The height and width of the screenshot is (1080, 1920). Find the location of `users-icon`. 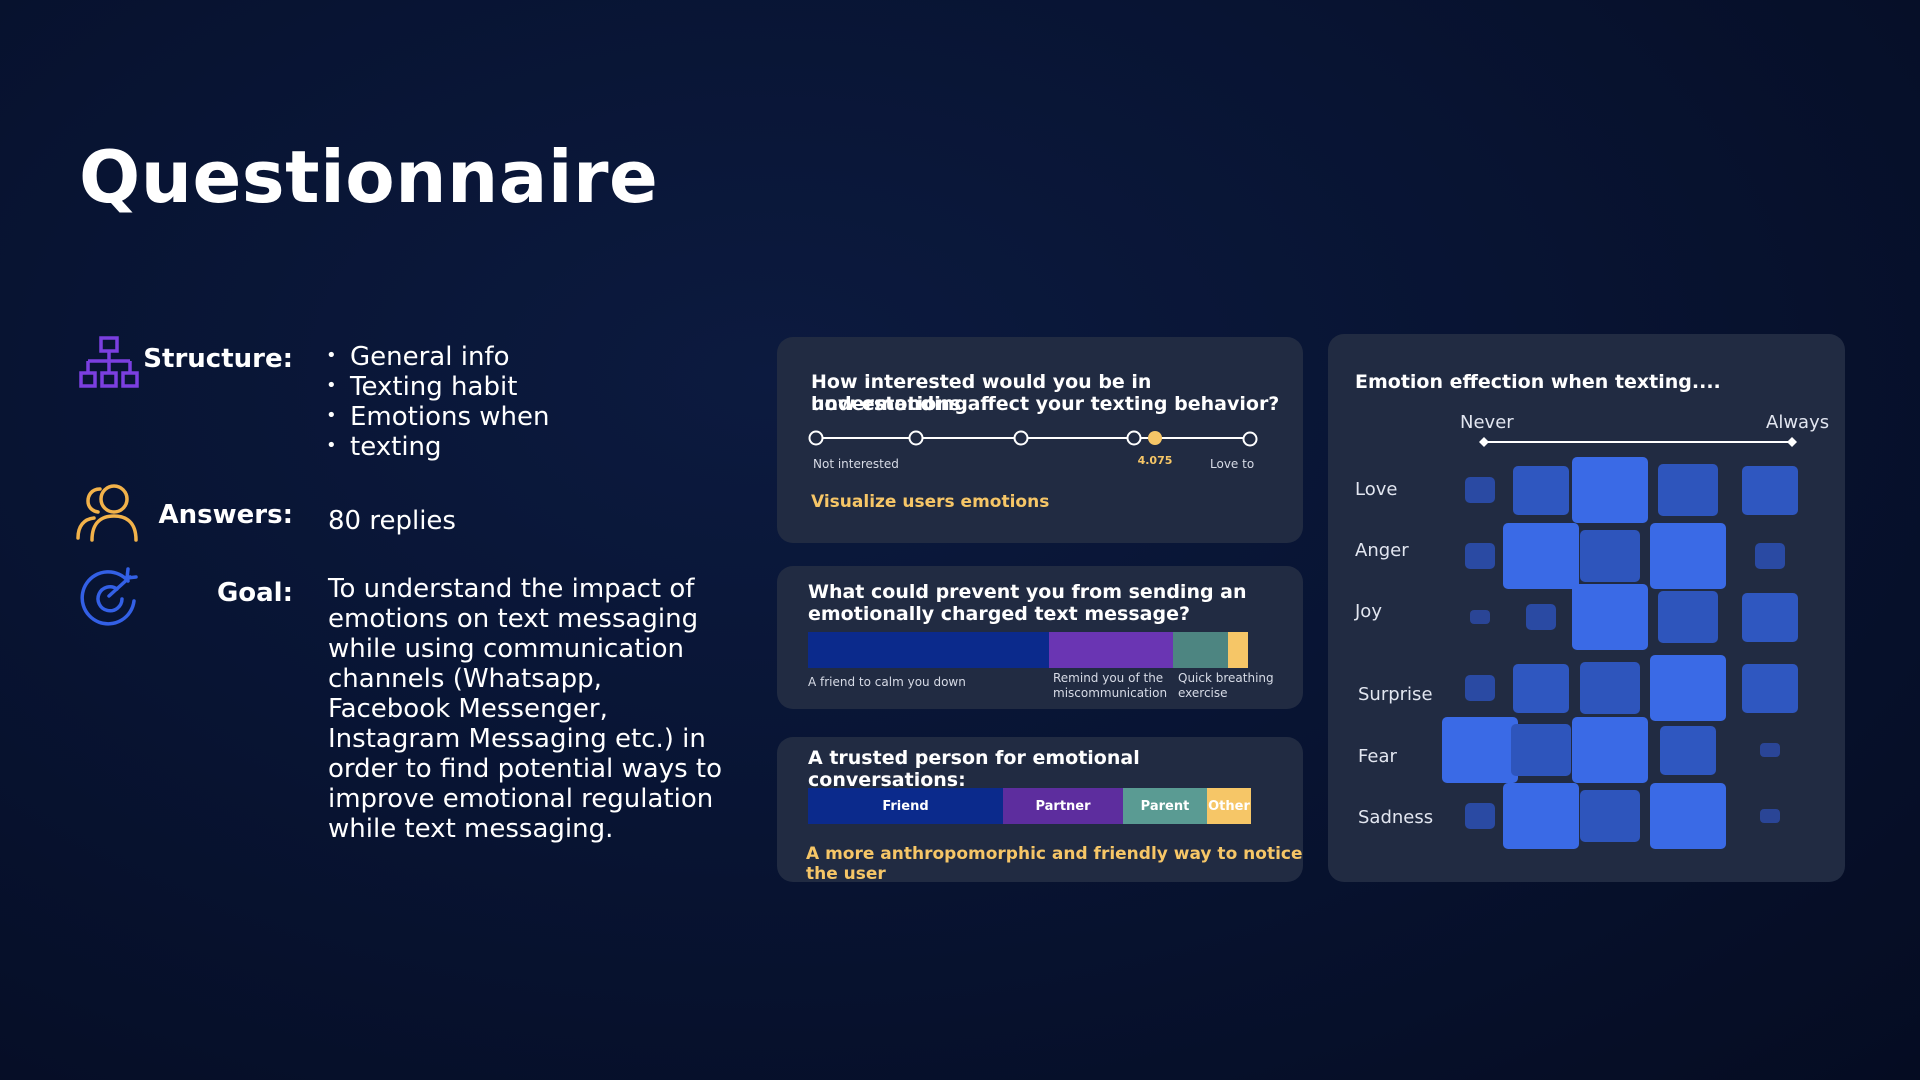

users-icon is located at coordinates (107, 513).